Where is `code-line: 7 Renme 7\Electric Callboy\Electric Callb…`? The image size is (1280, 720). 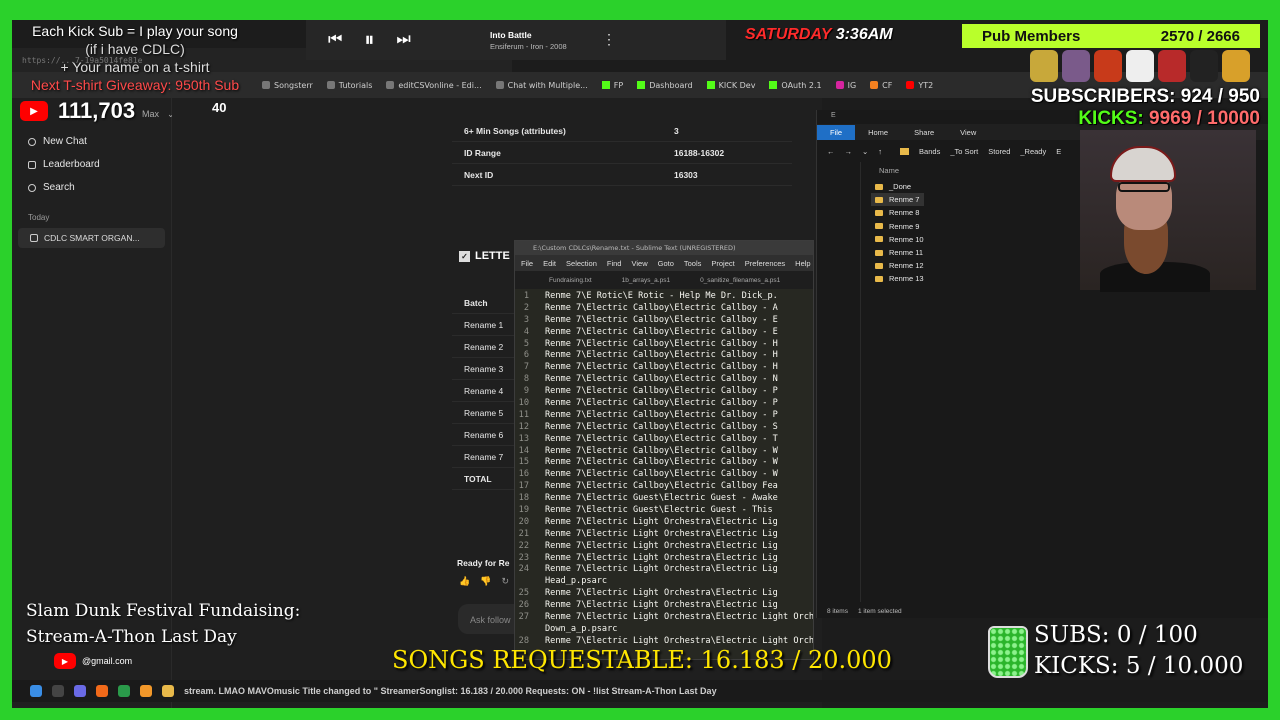 code-line: 7 Renme 7\Electric Callboy\Electric Callb… is located at coordinates (664, 368).